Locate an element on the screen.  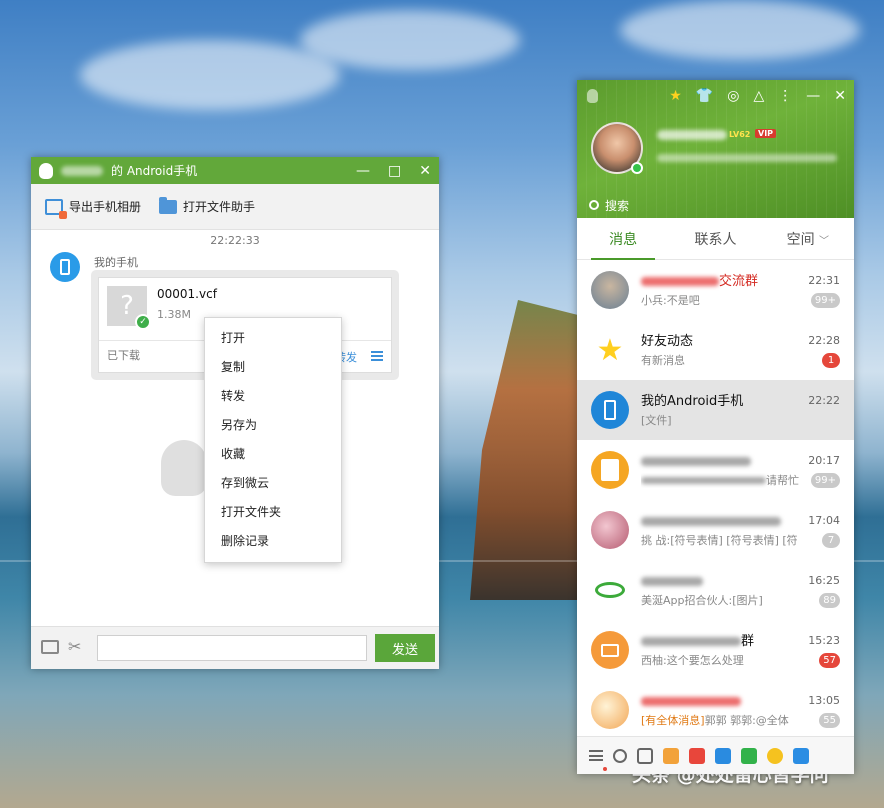
apps-icon is located at coordinates (645, 755).